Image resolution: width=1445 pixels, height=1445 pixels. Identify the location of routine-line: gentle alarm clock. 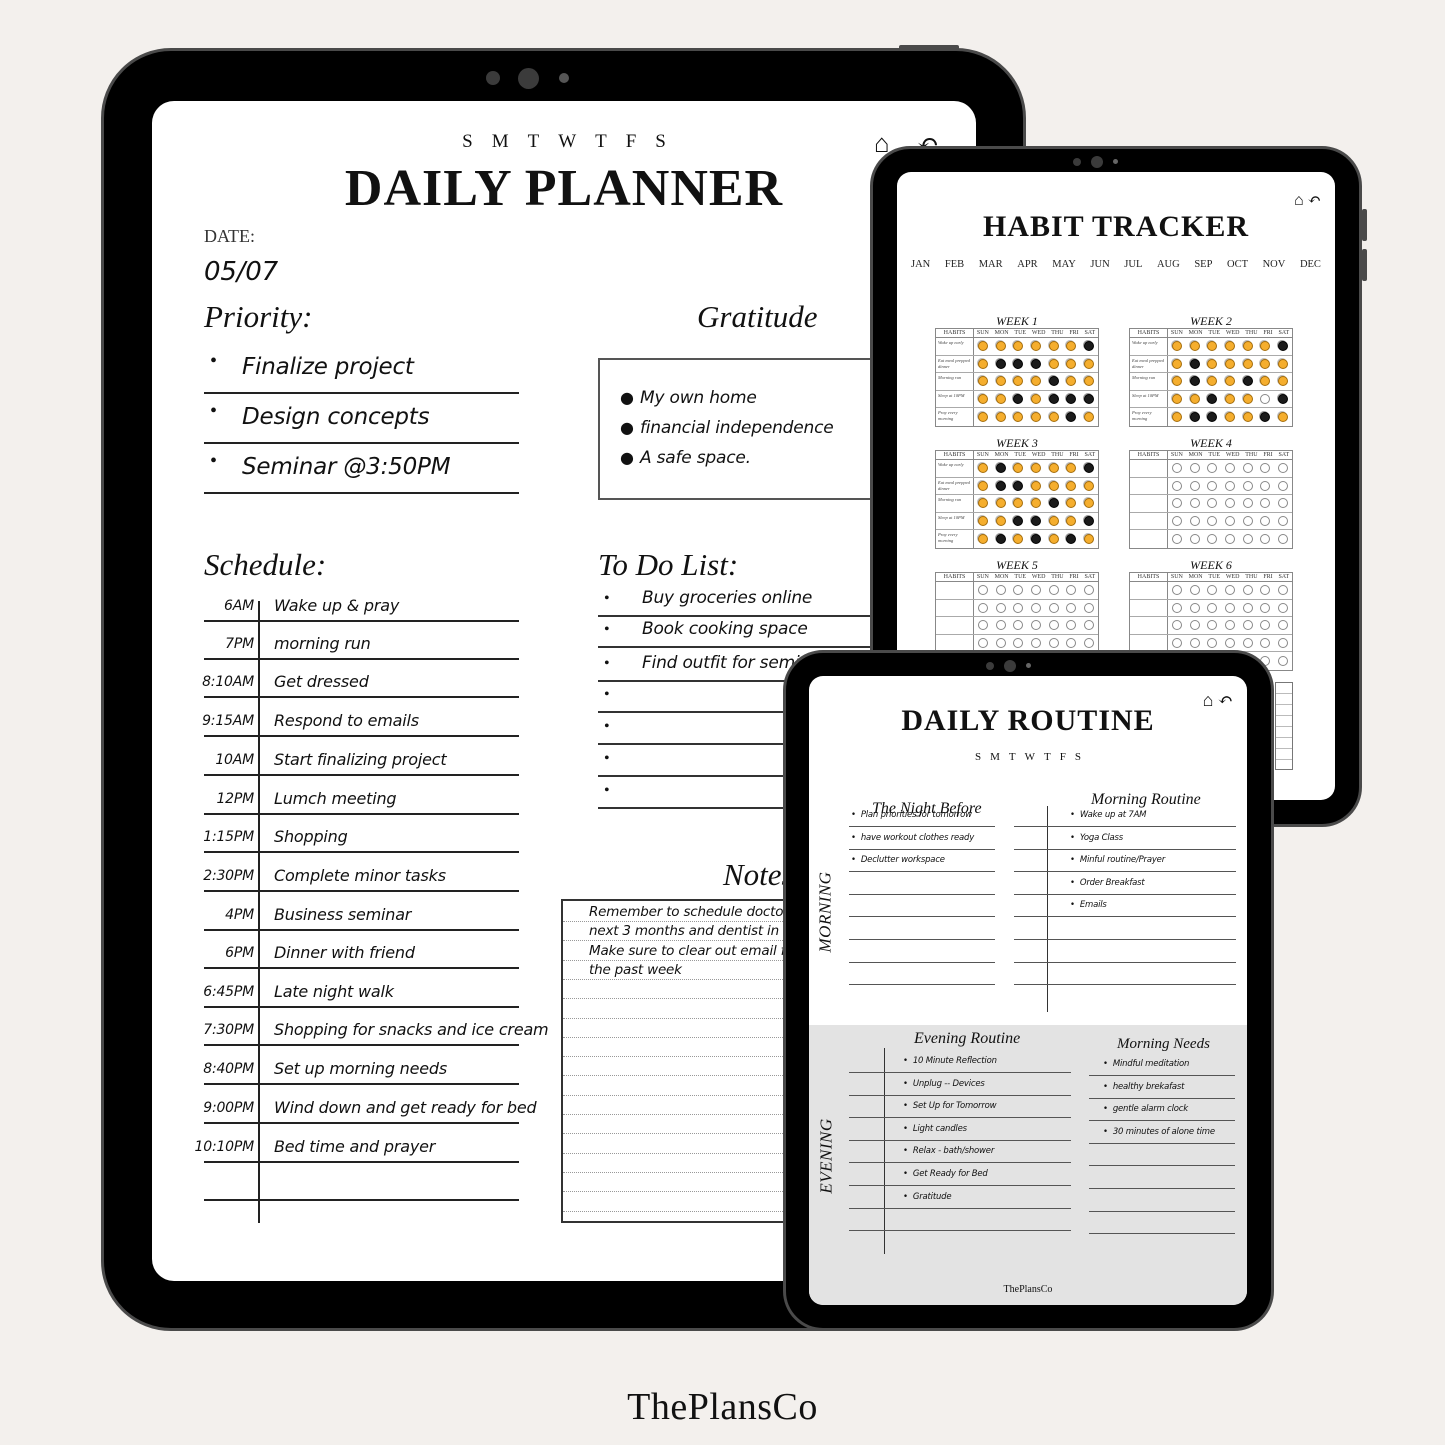
(1162, 1110).